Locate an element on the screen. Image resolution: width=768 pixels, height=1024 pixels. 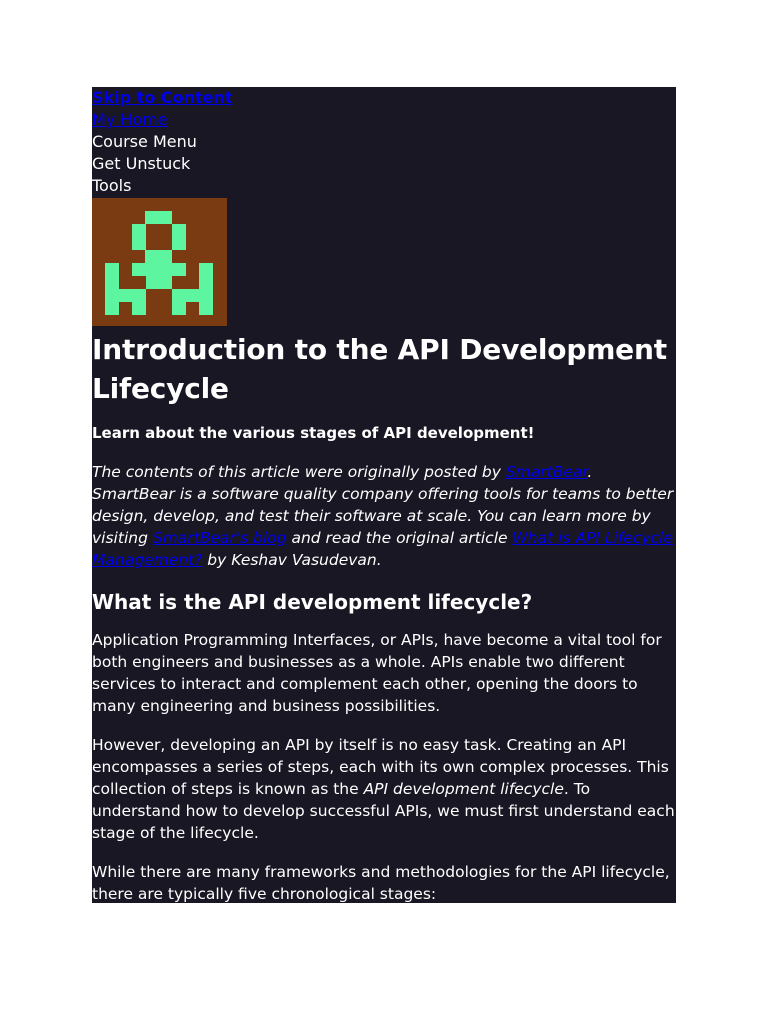
smartbear-link: SmartBear is located at coordinates (547, 472).